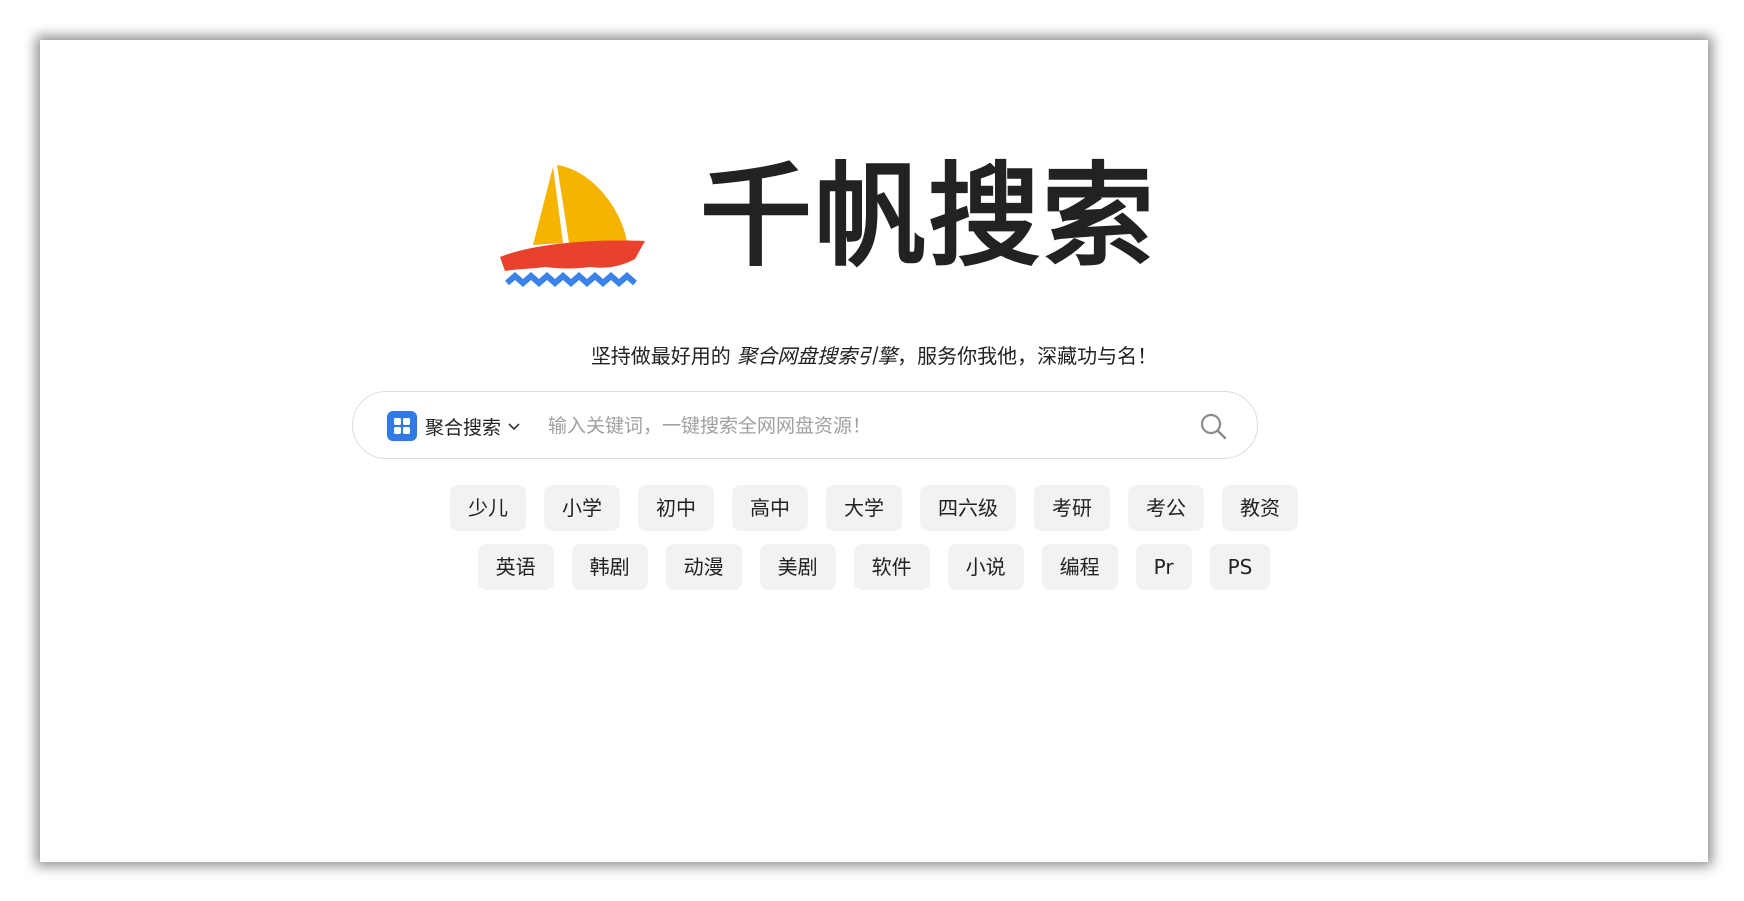  Describe the element at coordinates (864, 508) in the screenshot. I see `tag-chip: 大学` at that location.